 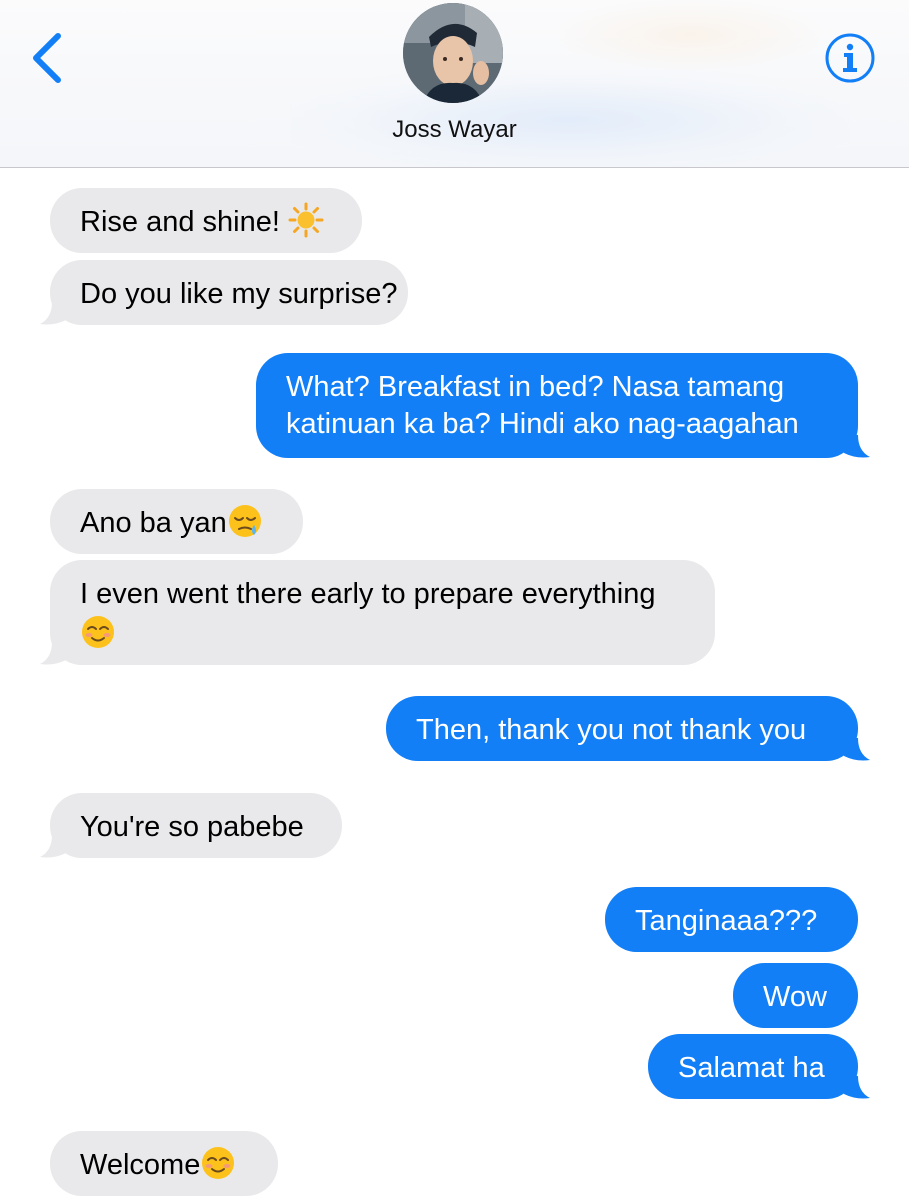 What do you see at coordinates (184, 222) in the screenshot?
I see `message-text: Rise and shine!` at bounding box center [184, 222].